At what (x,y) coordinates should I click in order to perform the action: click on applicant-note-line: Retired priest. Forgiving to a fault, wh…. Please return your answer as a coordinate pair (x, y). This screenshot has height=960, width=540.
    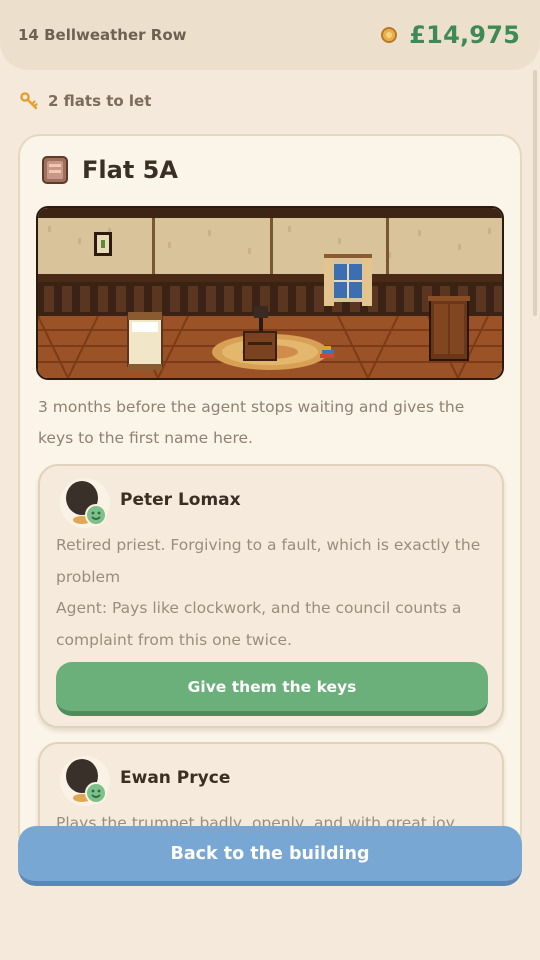
    Looking at the image, I should click on (268, 545).